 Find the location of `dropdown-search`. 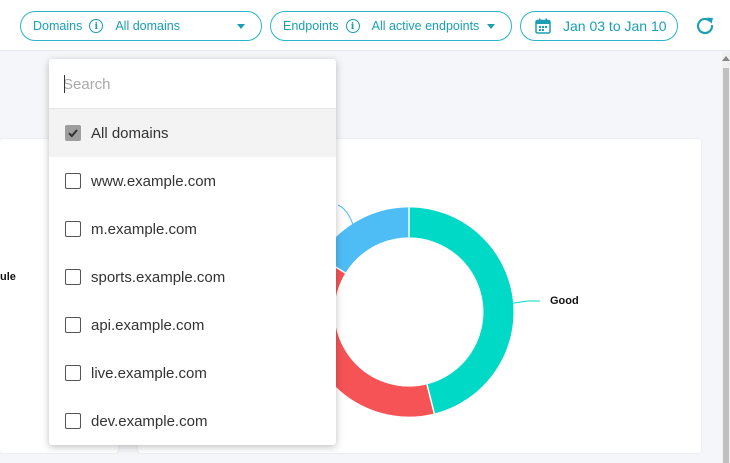

dropdown-search is located at coordinates (192, 84).